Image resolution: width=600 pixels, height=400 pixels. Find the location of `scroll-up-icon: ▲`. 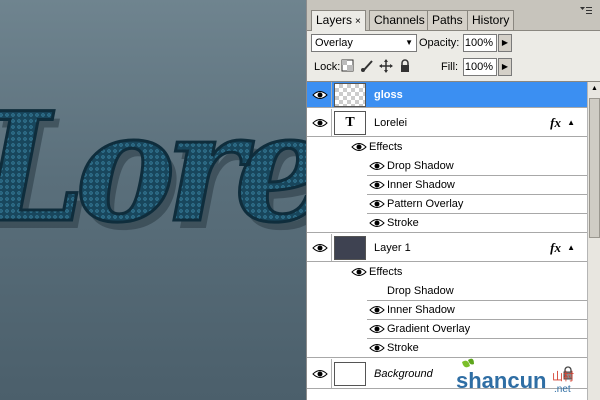

scroll-up-icon: ▲ is located at coordinates (594, 89).